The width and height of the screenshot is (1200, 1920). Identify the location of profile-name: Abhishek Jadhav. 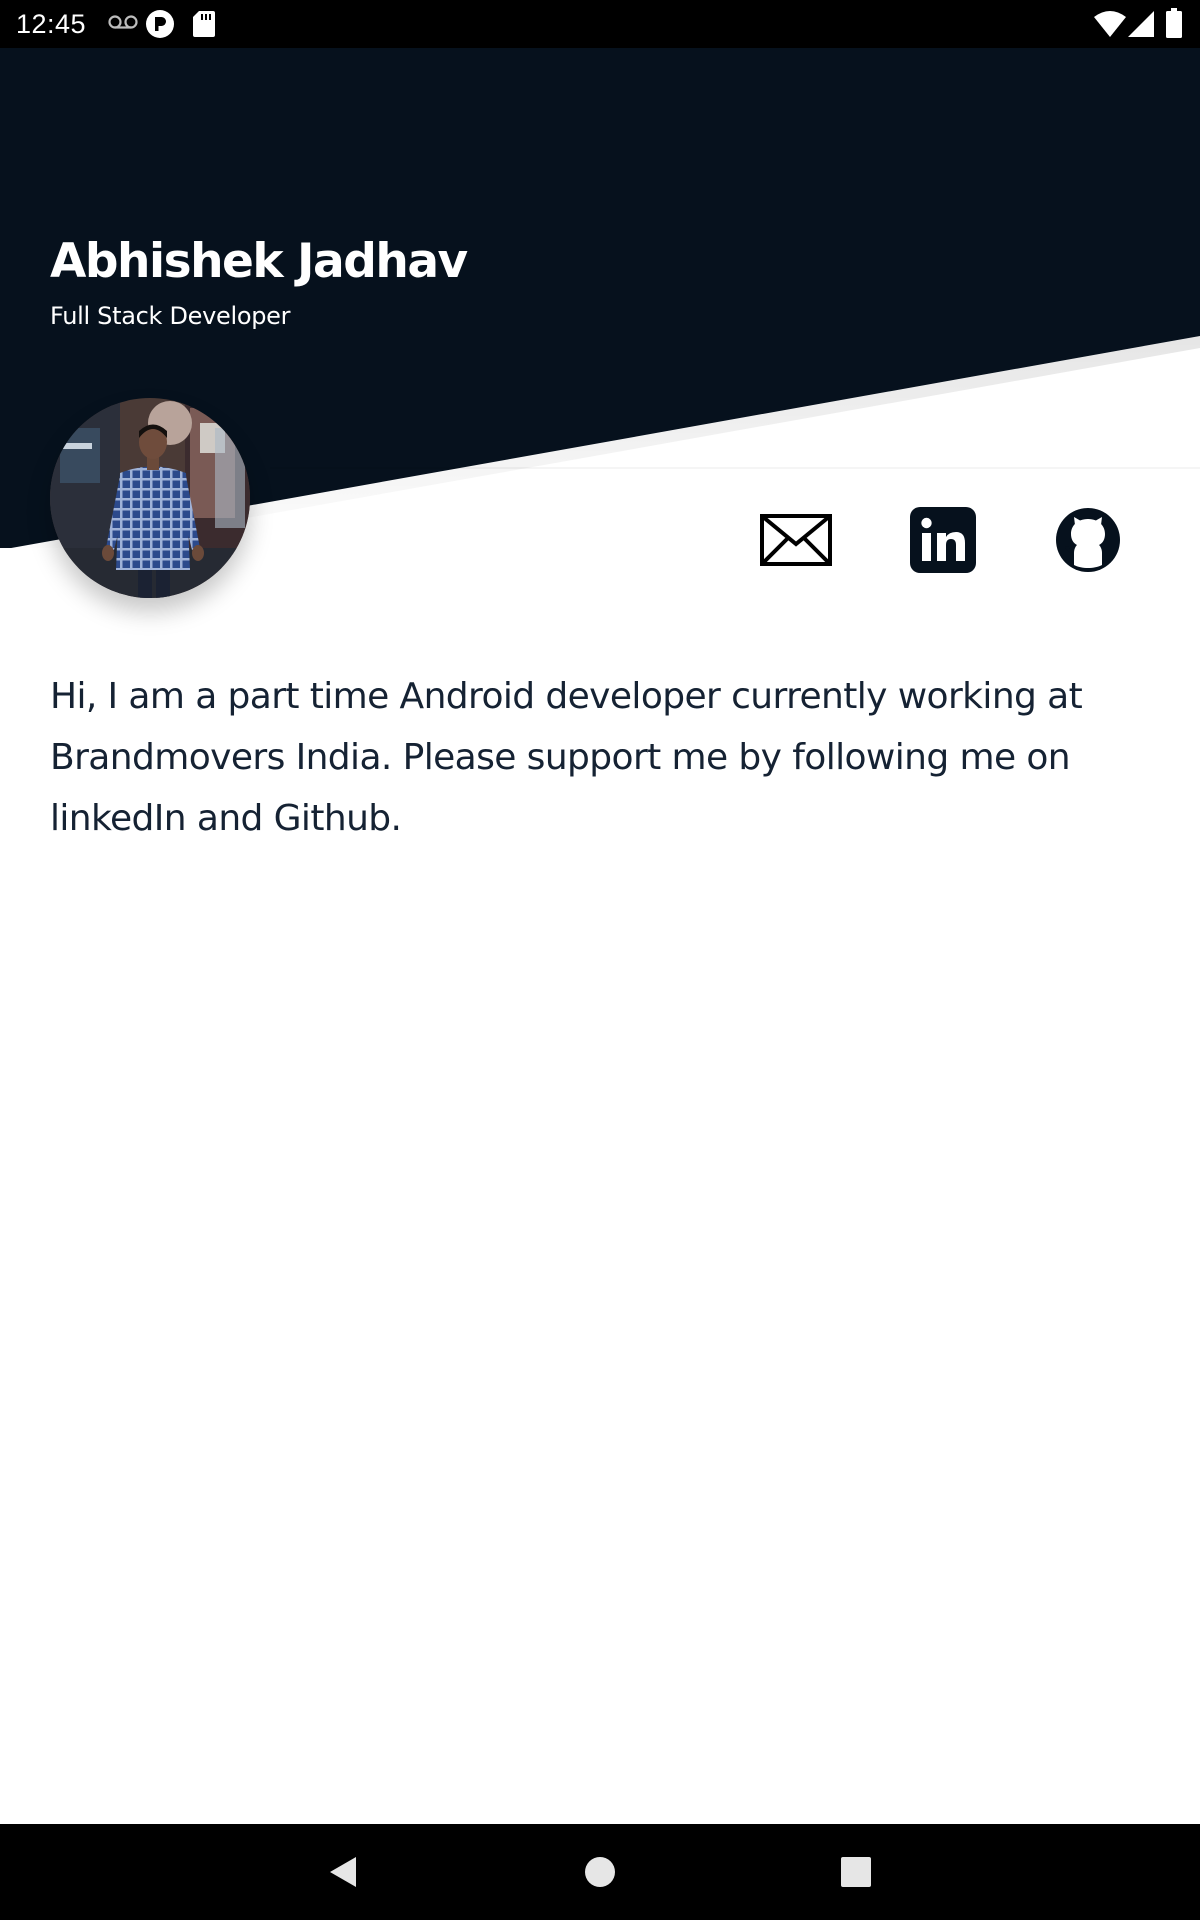
(259, 261).